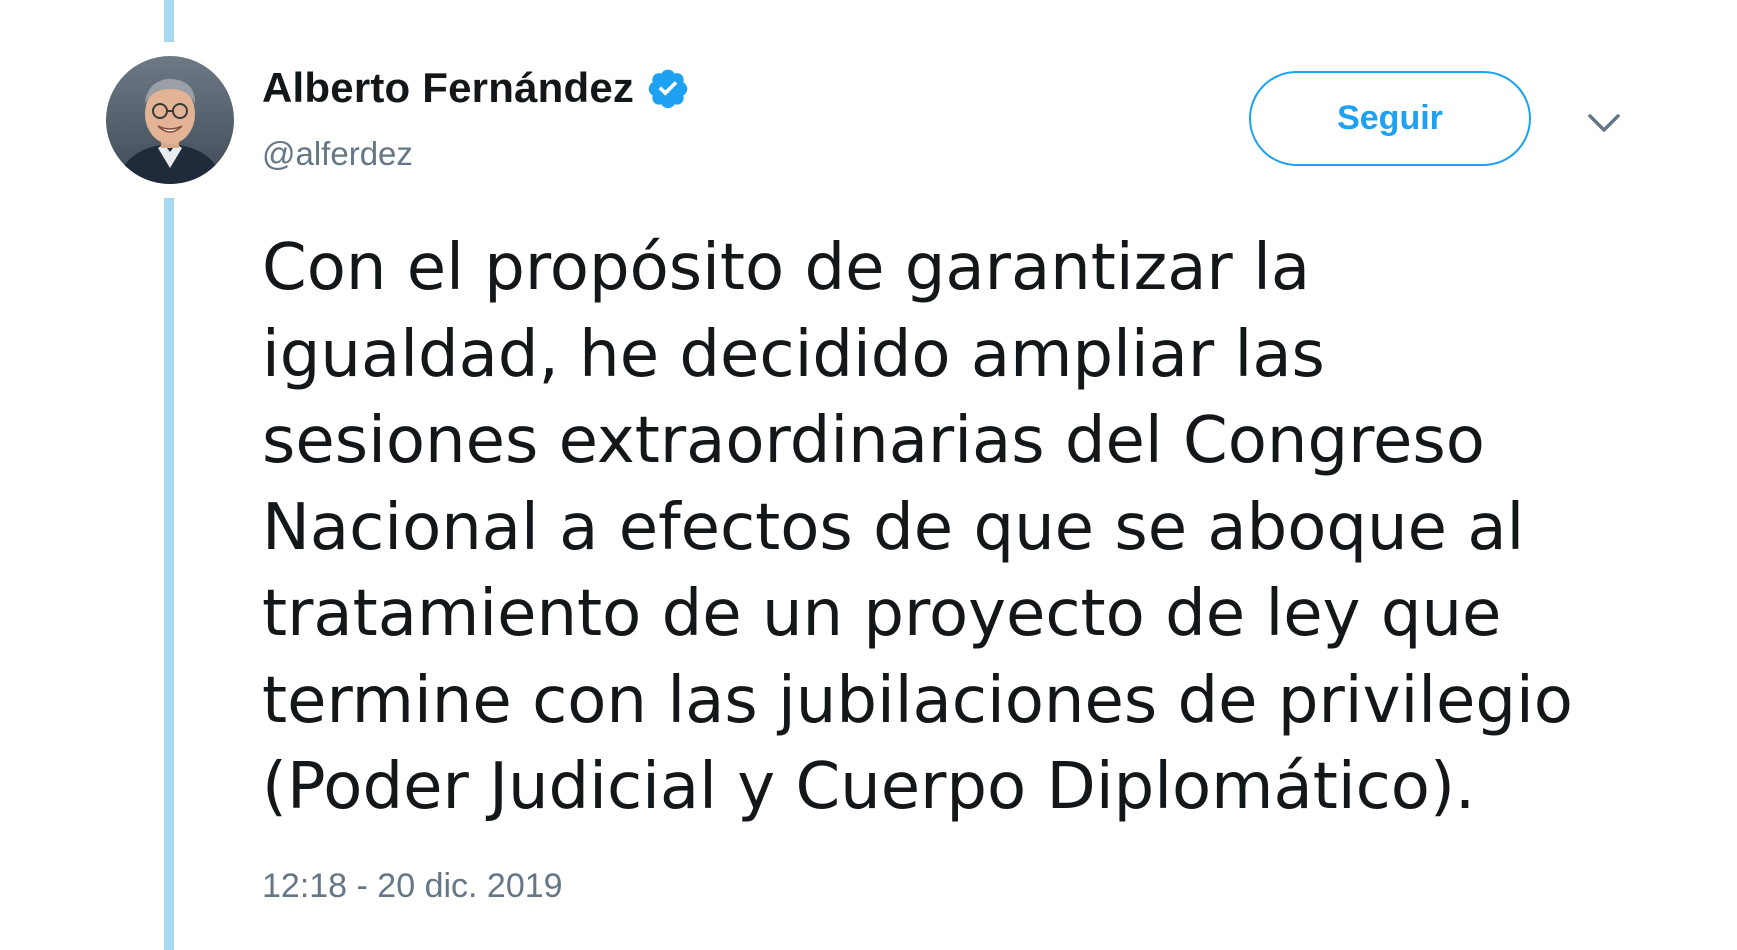 The height and width of the screenshot is (950, 1737). What do you see at coordinates (169, 21) in the screenshot?
I see `thread-connector-top` at bounding box center [169, 21].